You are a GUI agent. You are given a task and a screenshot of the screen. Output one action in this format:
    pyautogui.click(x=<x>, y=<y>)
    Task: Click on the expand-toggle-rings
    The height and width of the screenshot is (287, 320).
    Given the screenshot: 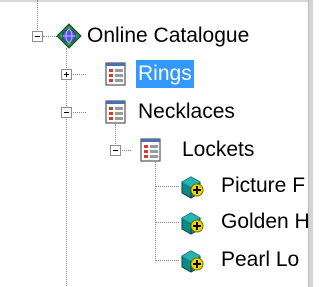 What is the action you would take?
    pyautogui.click(x=66, y=74)
    